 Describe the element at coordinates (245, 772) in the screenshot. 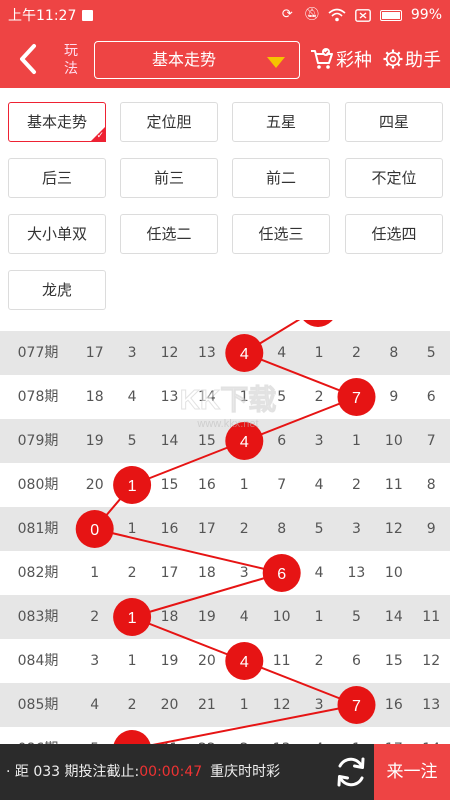

I see `lottery-name: 重庆时时彩` at that location.